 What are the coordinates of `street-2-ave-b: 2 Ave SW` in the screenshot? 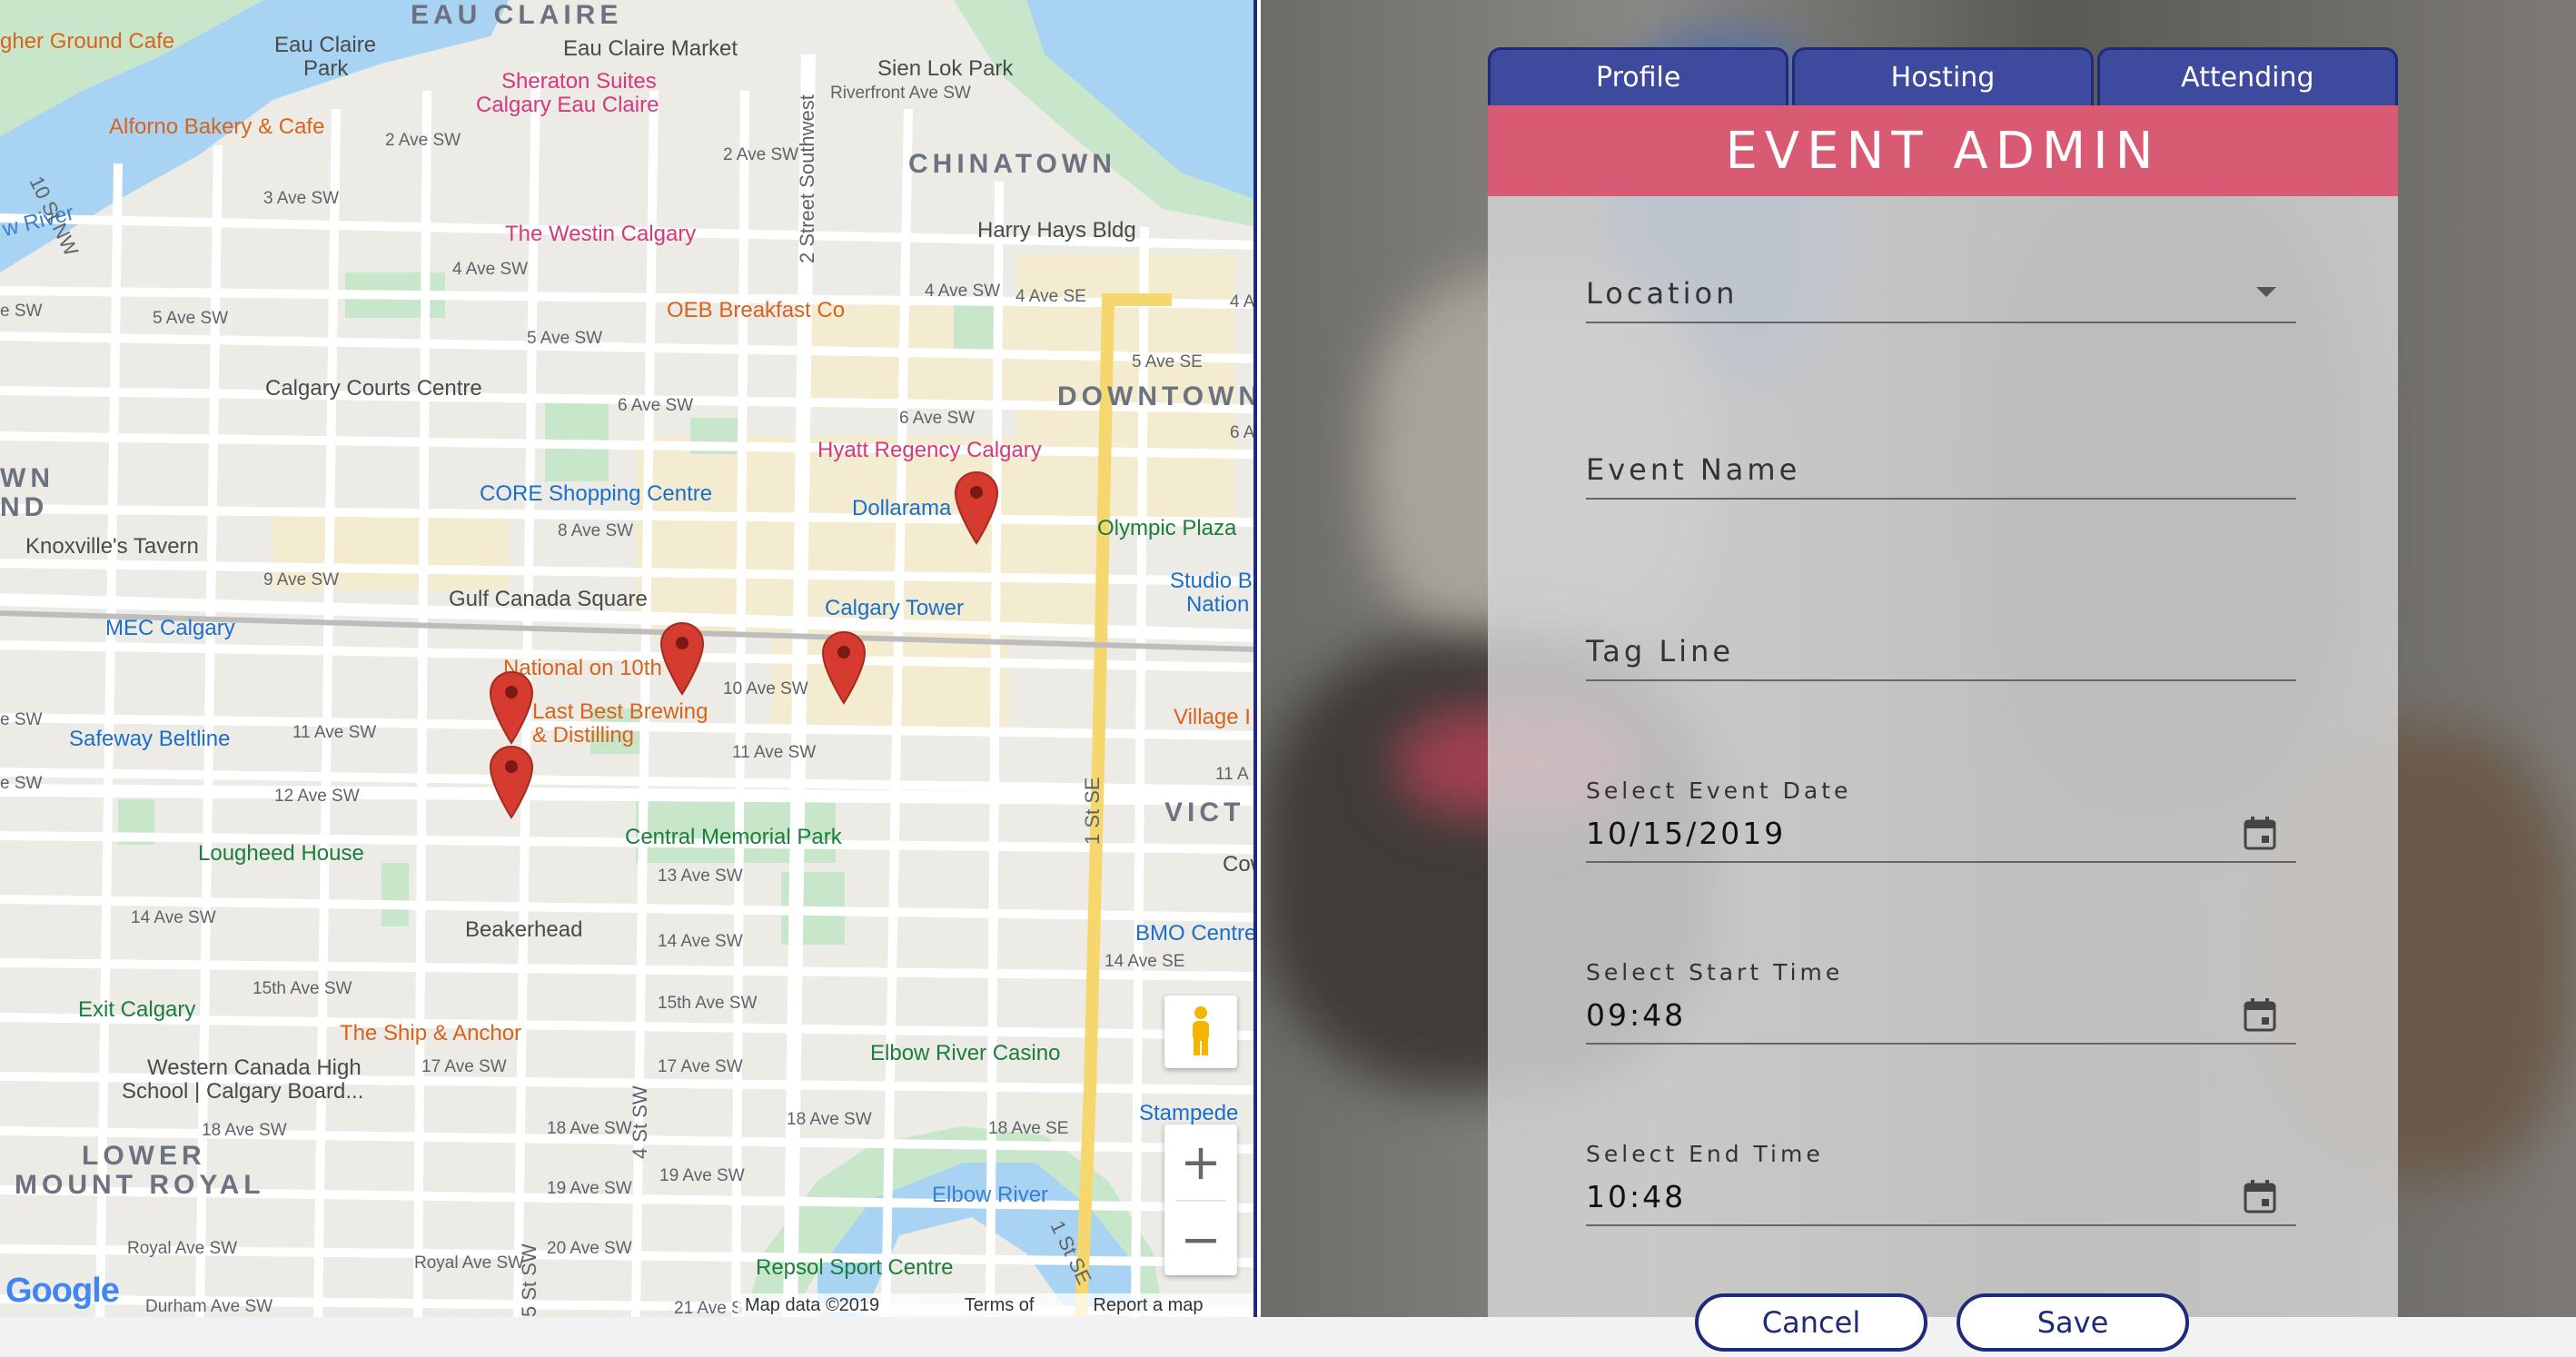 It's located at (761, 154).